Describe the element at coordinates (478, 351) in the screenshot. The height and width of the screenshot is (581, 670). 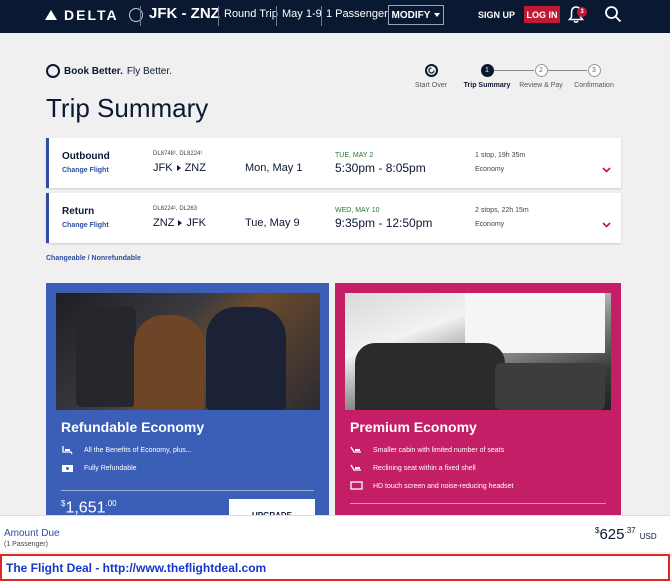
I see `premium-photo` at that location.